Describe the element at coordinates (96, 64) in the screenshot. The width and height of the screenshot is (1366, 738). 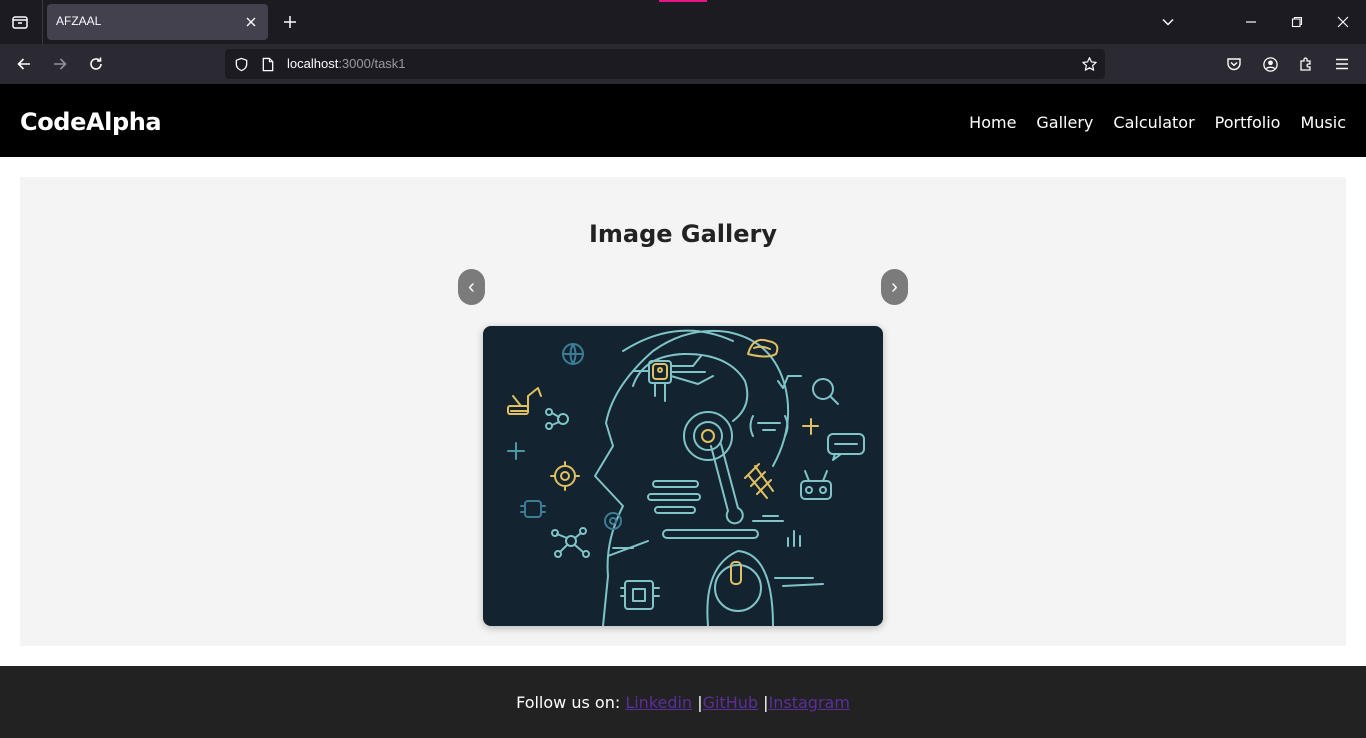
I see `reload-icon` at that location.